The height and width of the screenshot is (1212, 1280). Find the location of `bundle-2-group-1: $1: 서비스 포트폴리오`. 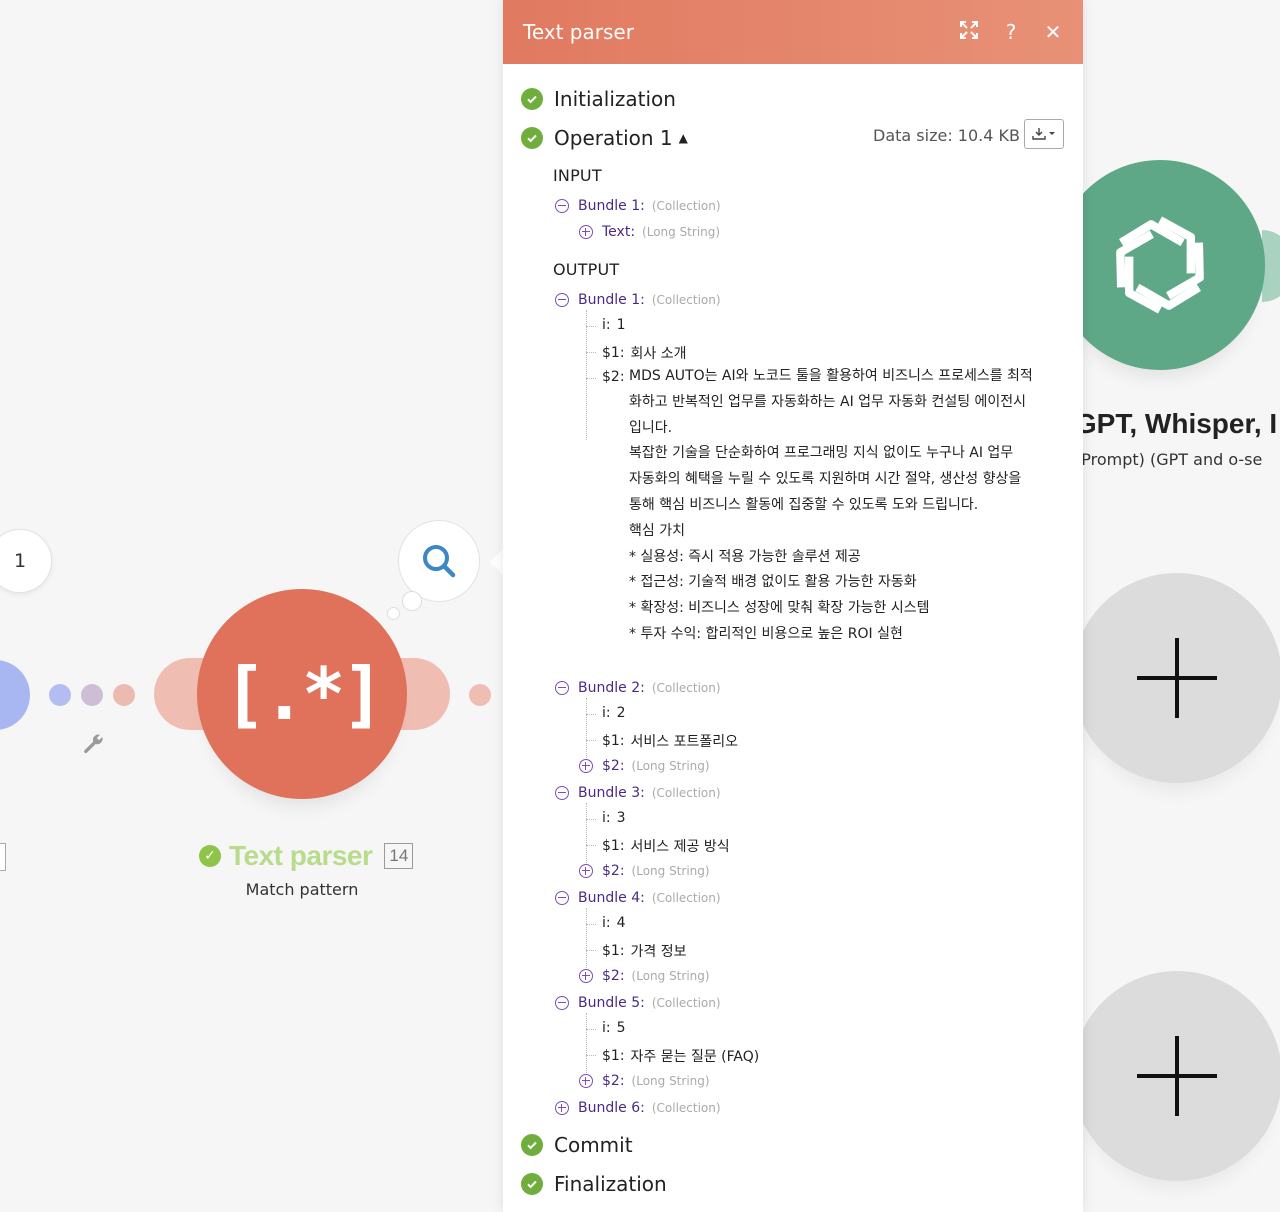

bundle-2-group-1: $1: 서비스 포트폴리오 is located at coordinates (670, 741).